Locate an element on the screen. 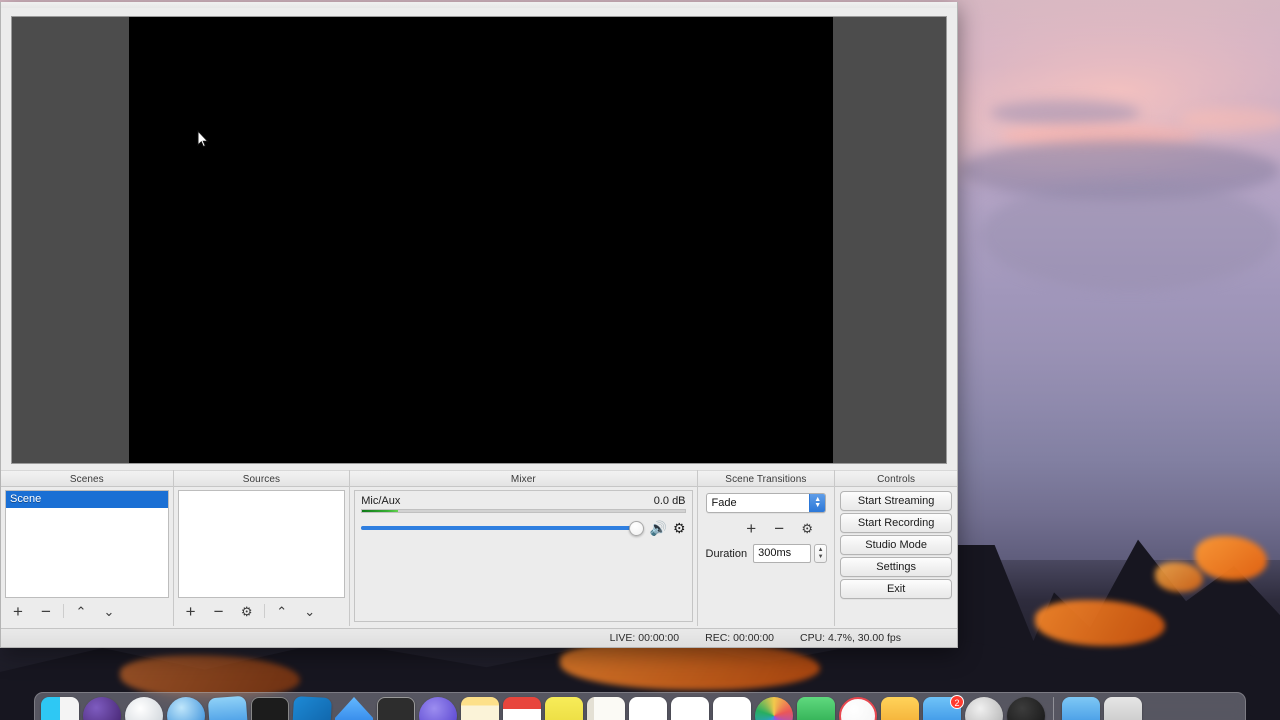 The width and height of the screenshot is (1280, 720). volume-slider-knob is located at coordinates (636, 528).